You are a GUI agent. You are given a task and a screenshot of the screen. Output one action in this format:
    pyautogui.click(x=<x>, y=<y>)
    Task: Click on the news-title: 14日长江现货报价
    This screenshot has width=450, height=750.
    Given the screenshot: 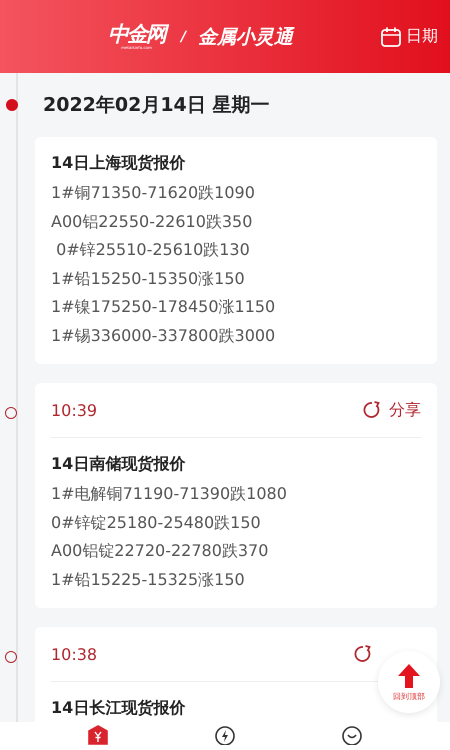 What is the action you would take?
    pyautogui.click(x=118, y=708)
    